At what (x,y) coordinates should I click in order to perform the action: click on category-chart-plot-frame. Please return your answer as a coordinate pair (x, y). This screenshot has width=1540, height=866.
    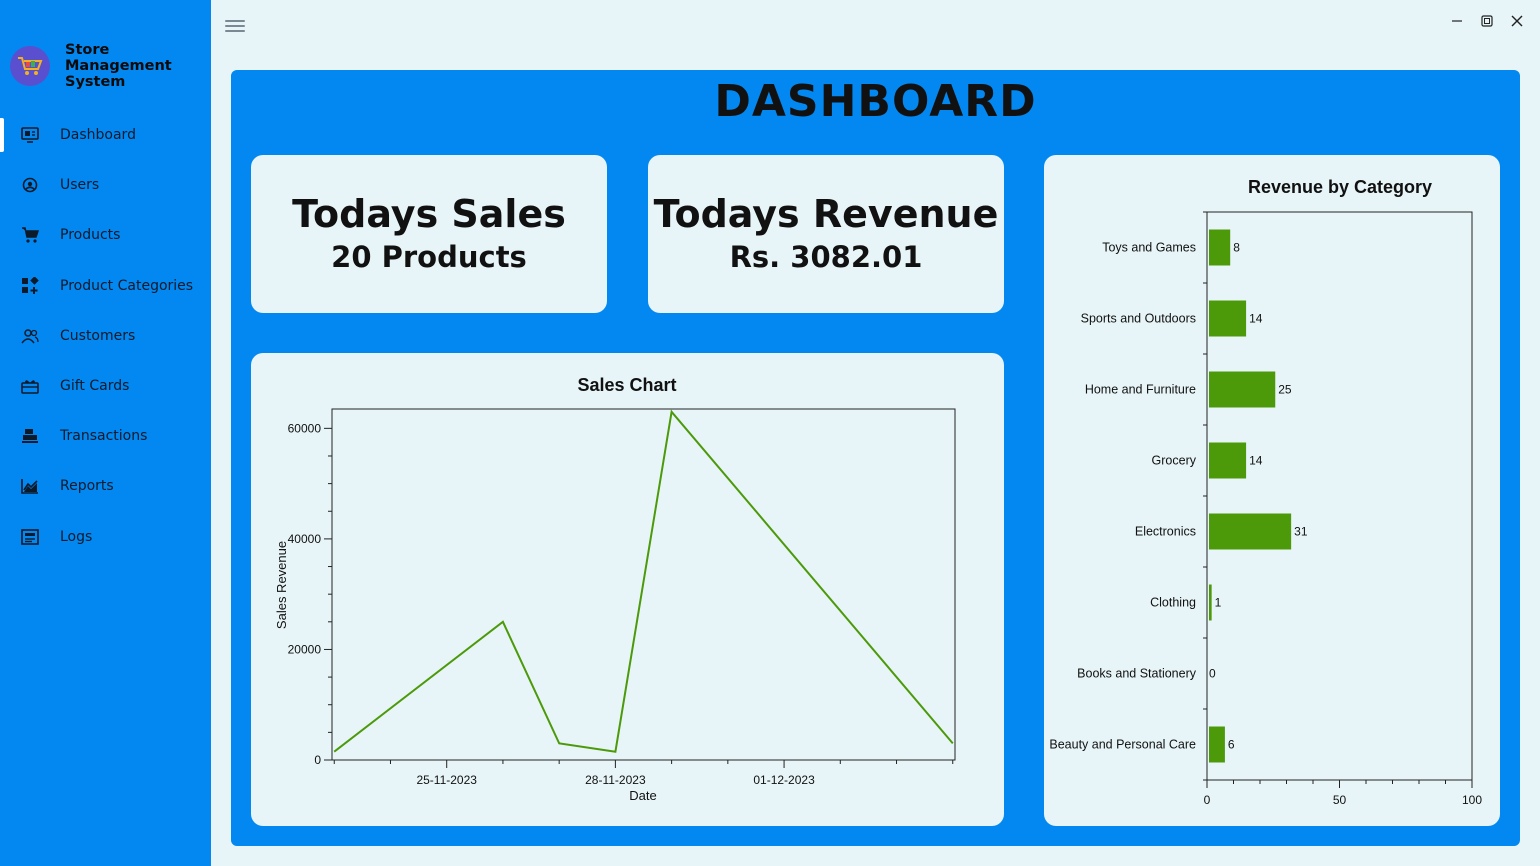
    Looking at the image, I should click on (1339, 496).